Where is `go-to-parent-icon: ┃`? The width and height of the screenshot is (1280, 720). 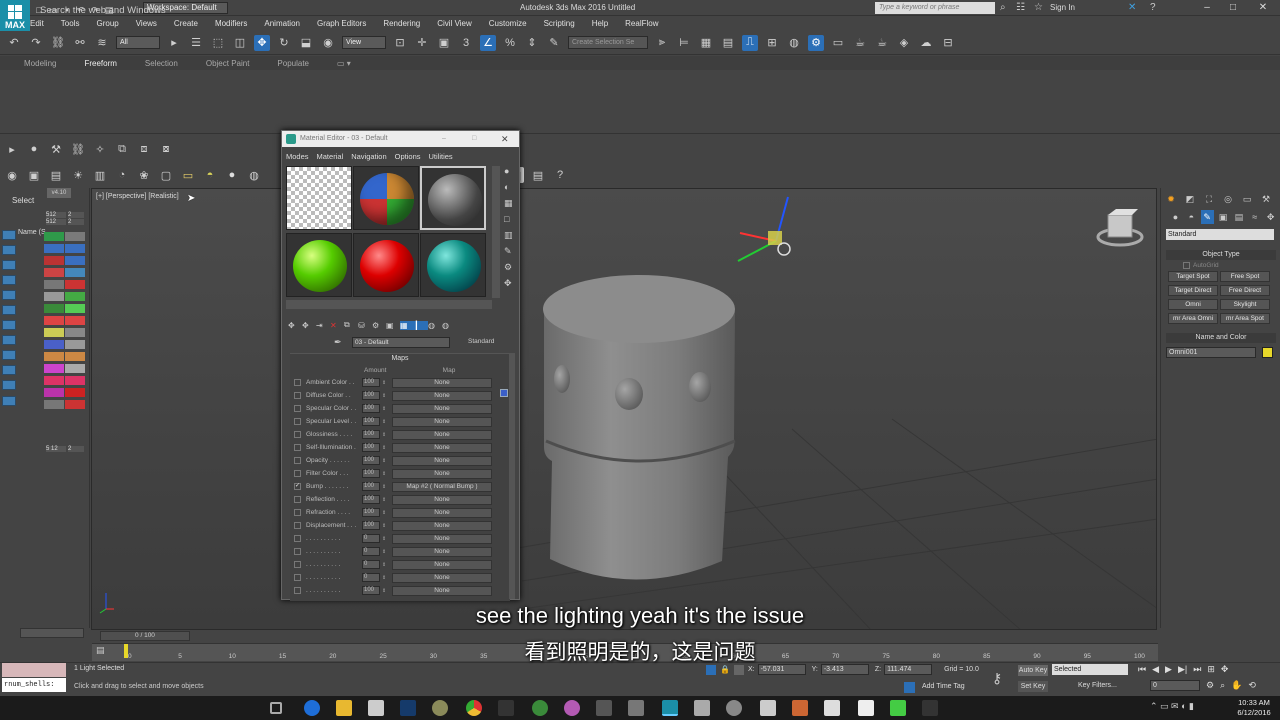
go-to-parent-icon: ┃ is located at coordinates (421, 325).